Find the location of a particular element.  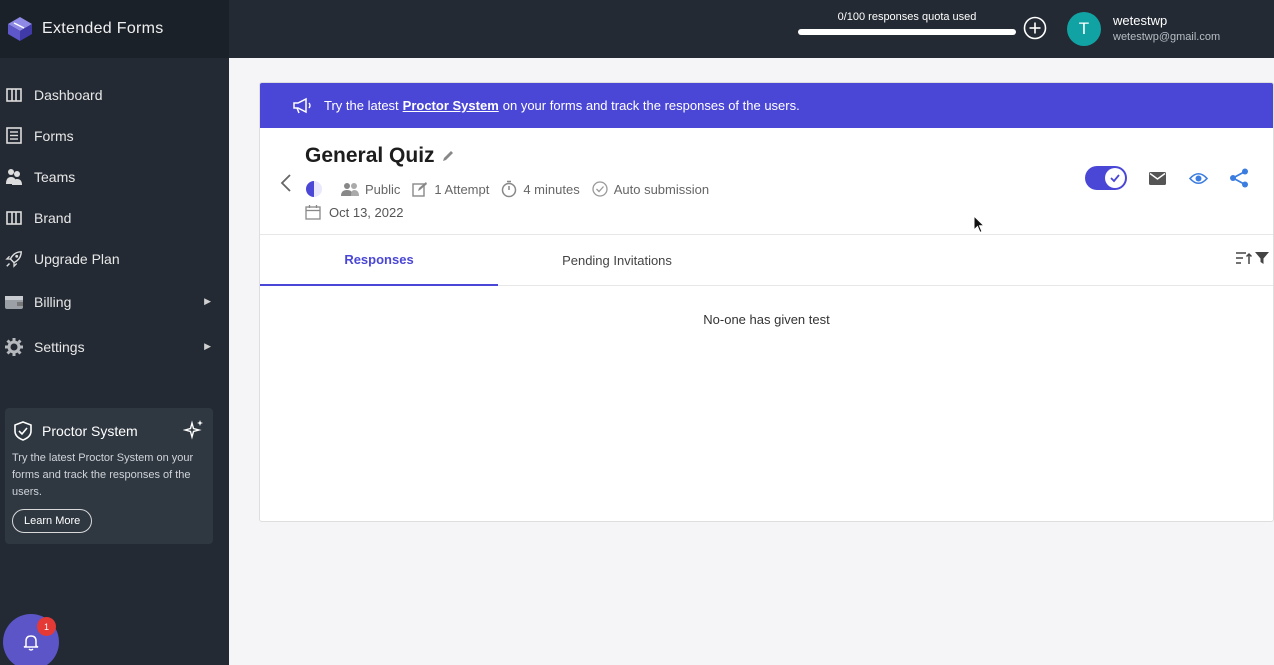

shield-check-icon is located at coordinates (23, 431).